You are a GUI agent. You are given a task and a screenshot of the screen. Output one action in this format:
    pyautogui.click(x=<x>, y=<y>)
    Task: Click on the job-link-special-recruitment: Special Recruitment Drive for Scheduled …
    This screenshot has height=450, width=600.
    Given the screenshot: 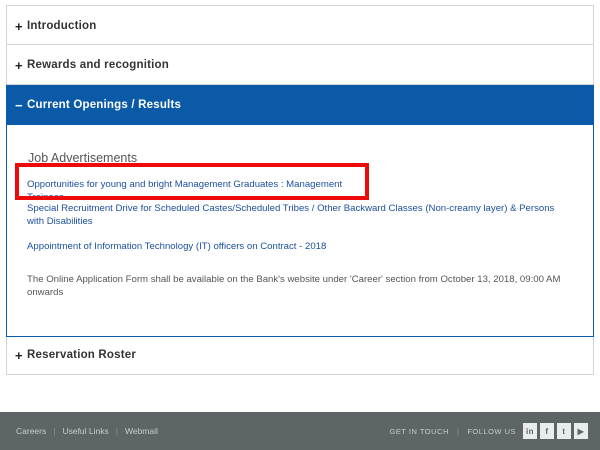 What is the action you would take?
    pyautogui.click(x=297, y=215)
    